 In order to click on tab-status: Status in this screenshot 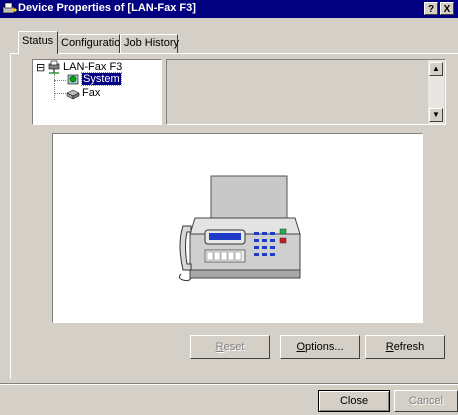, I will do `click(38, 42)`.